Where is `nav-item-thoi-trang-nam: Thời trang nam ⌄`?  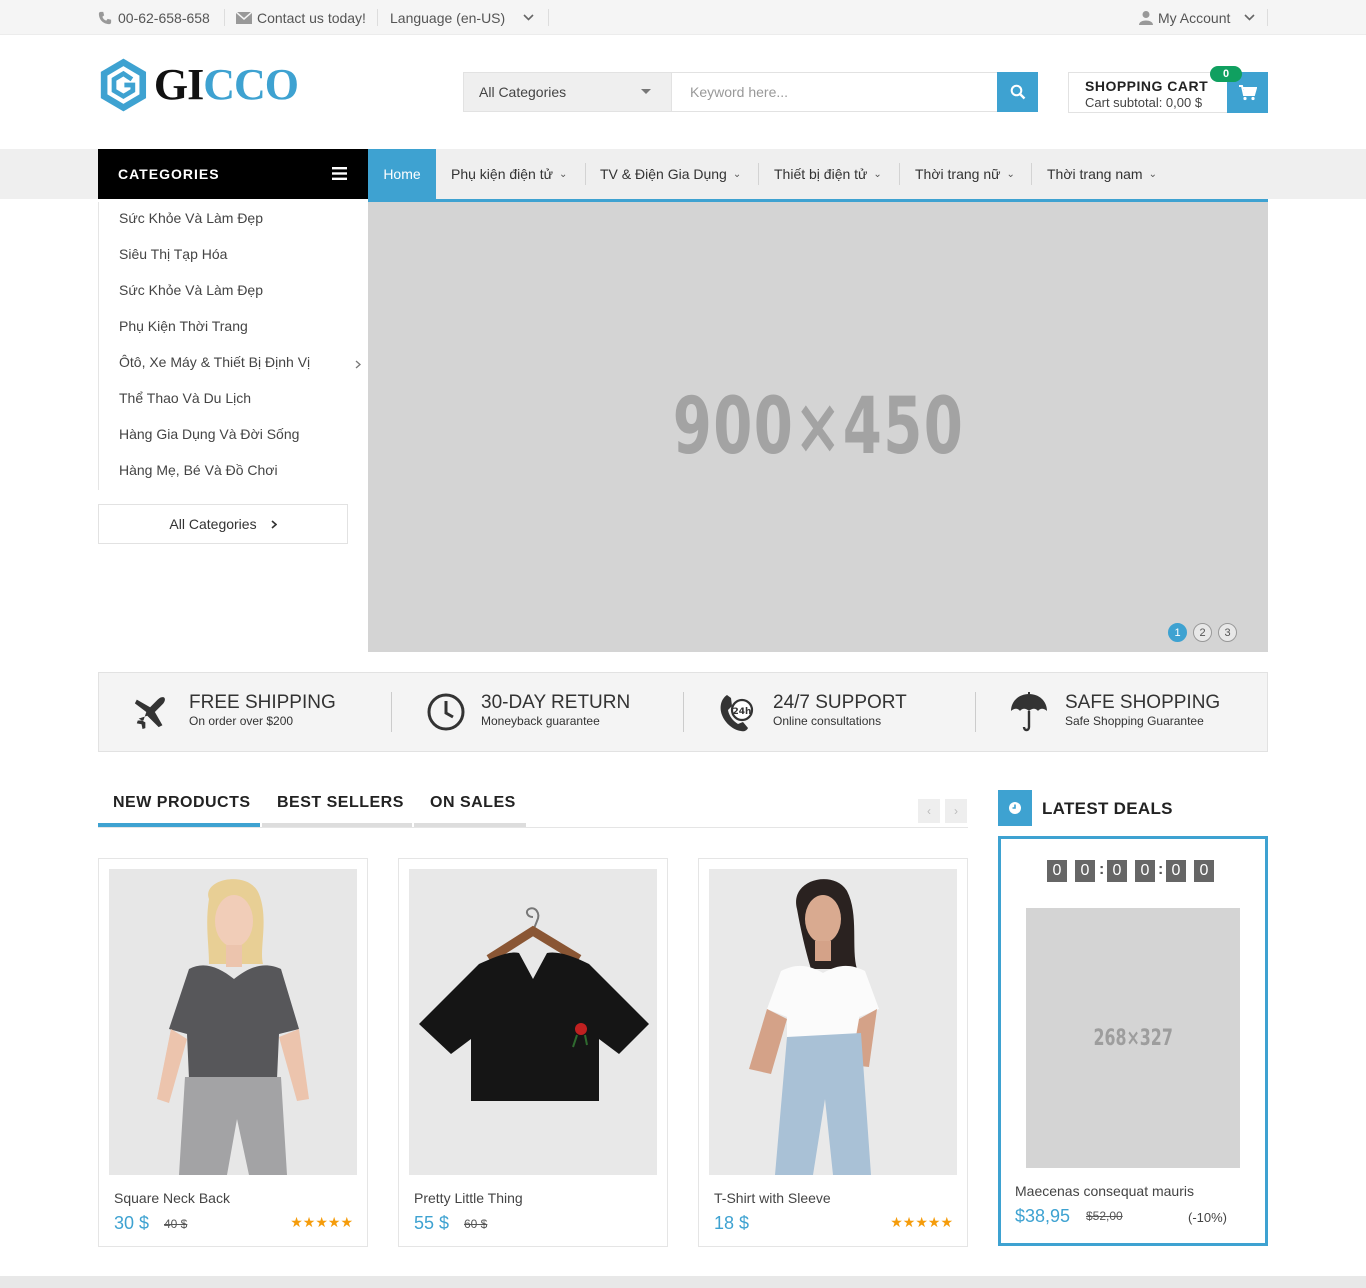
nav-item-thoi-trang-nam: Thời trang nam ⌄ is located at coordinates (1102, 174).